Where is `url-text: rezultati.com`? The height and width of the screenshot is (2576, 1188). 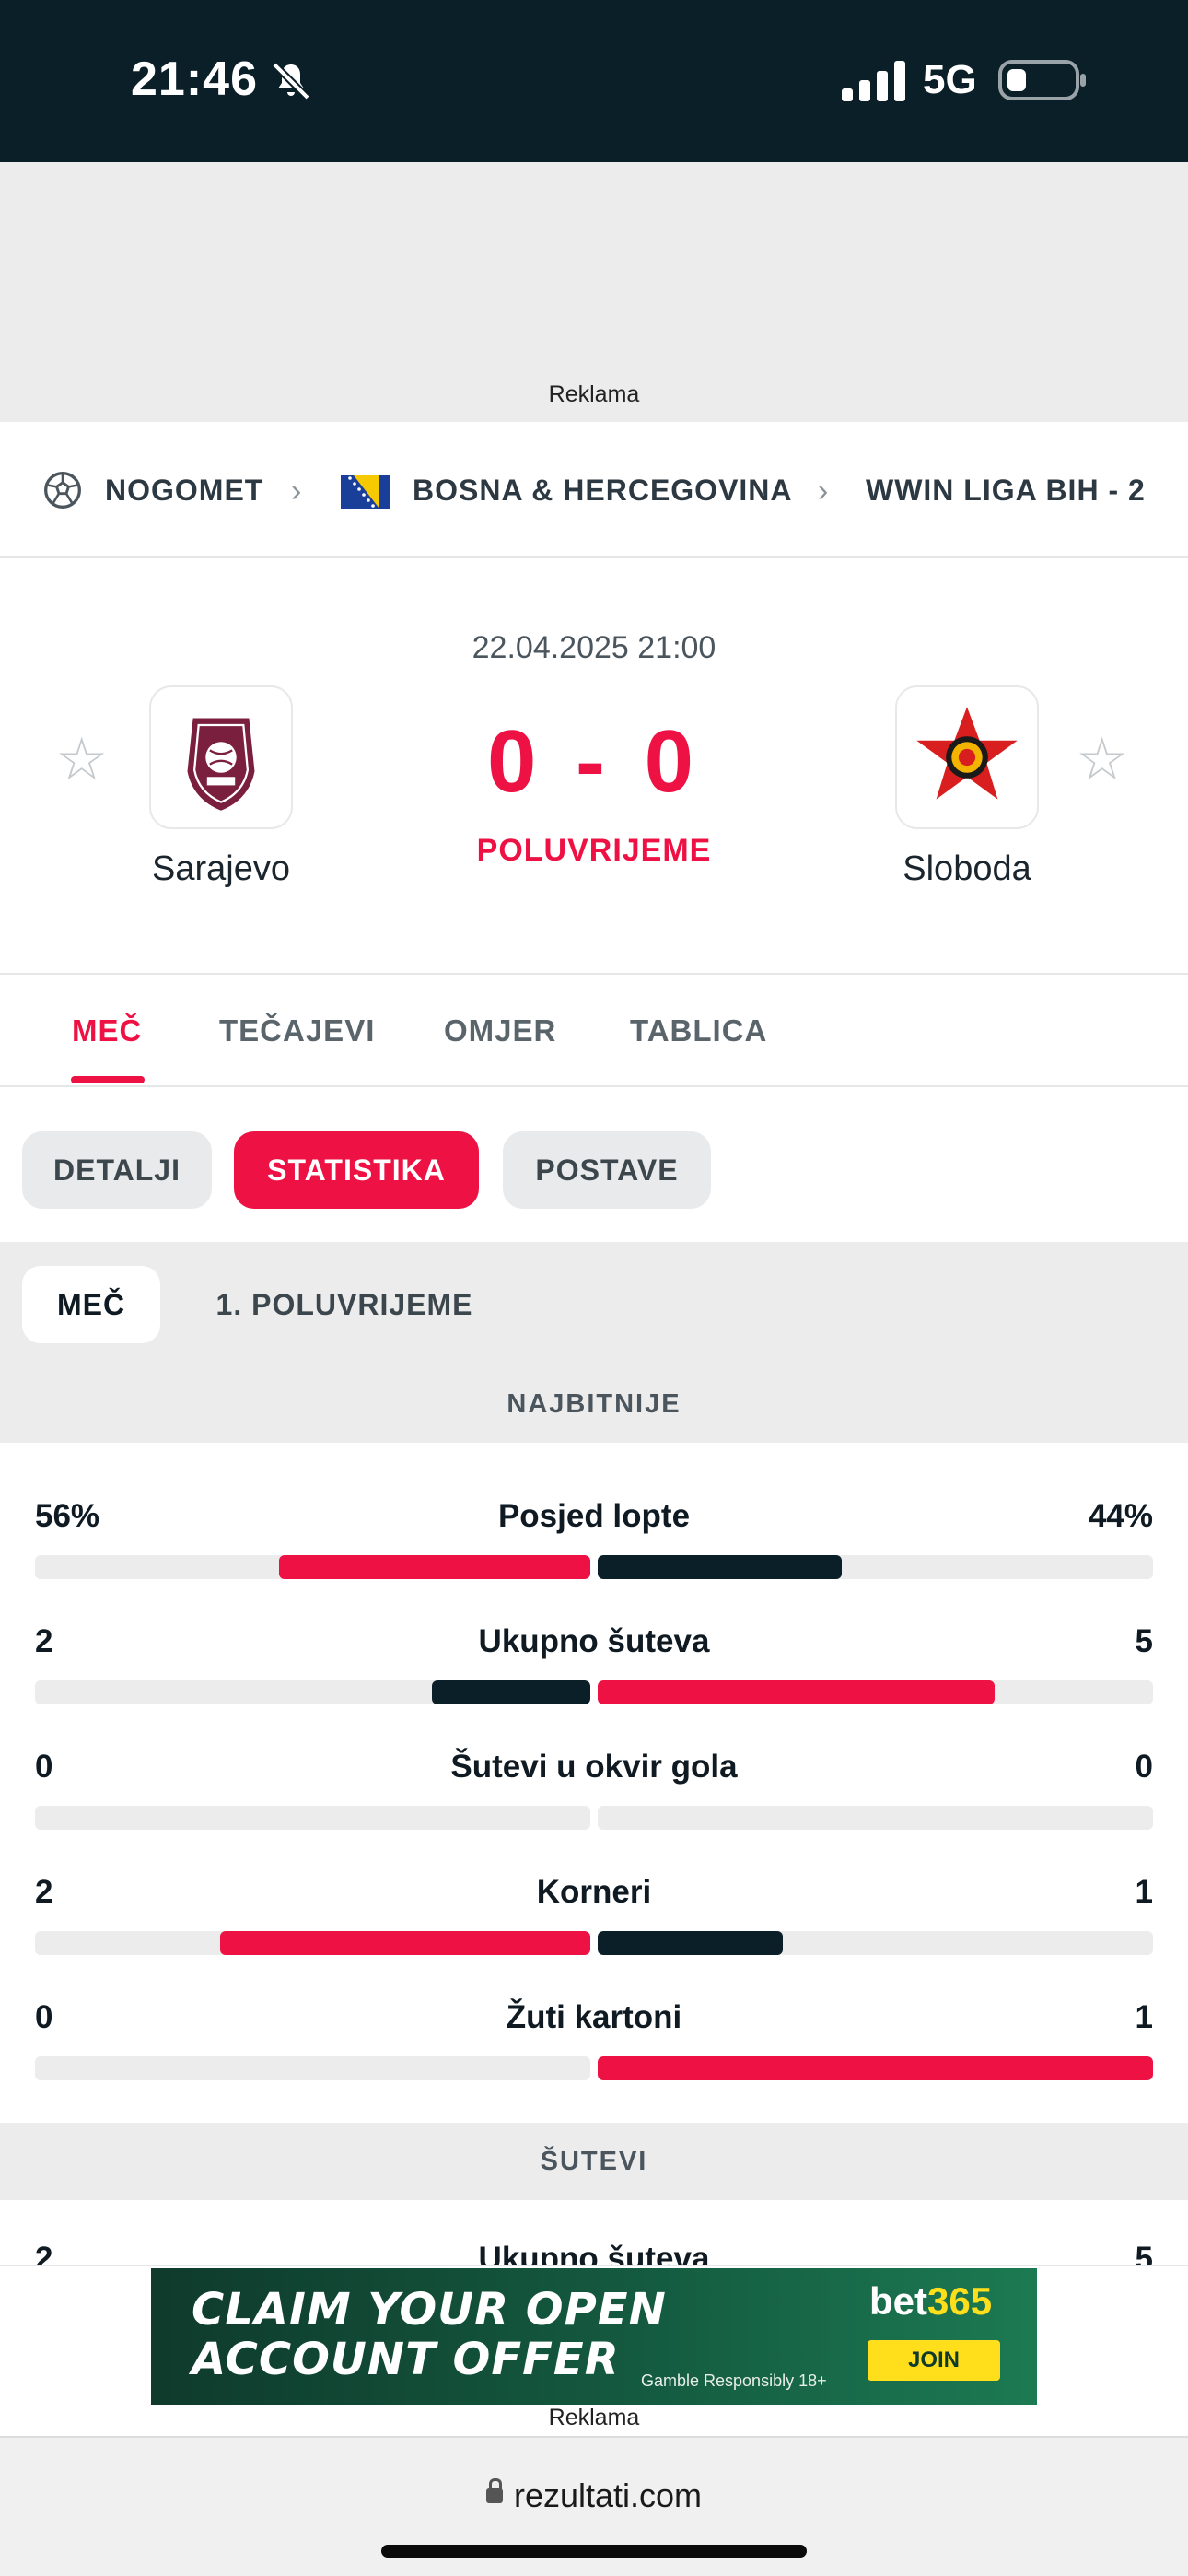
url-text: rezultati.com is located at coordinates (608, 2495).